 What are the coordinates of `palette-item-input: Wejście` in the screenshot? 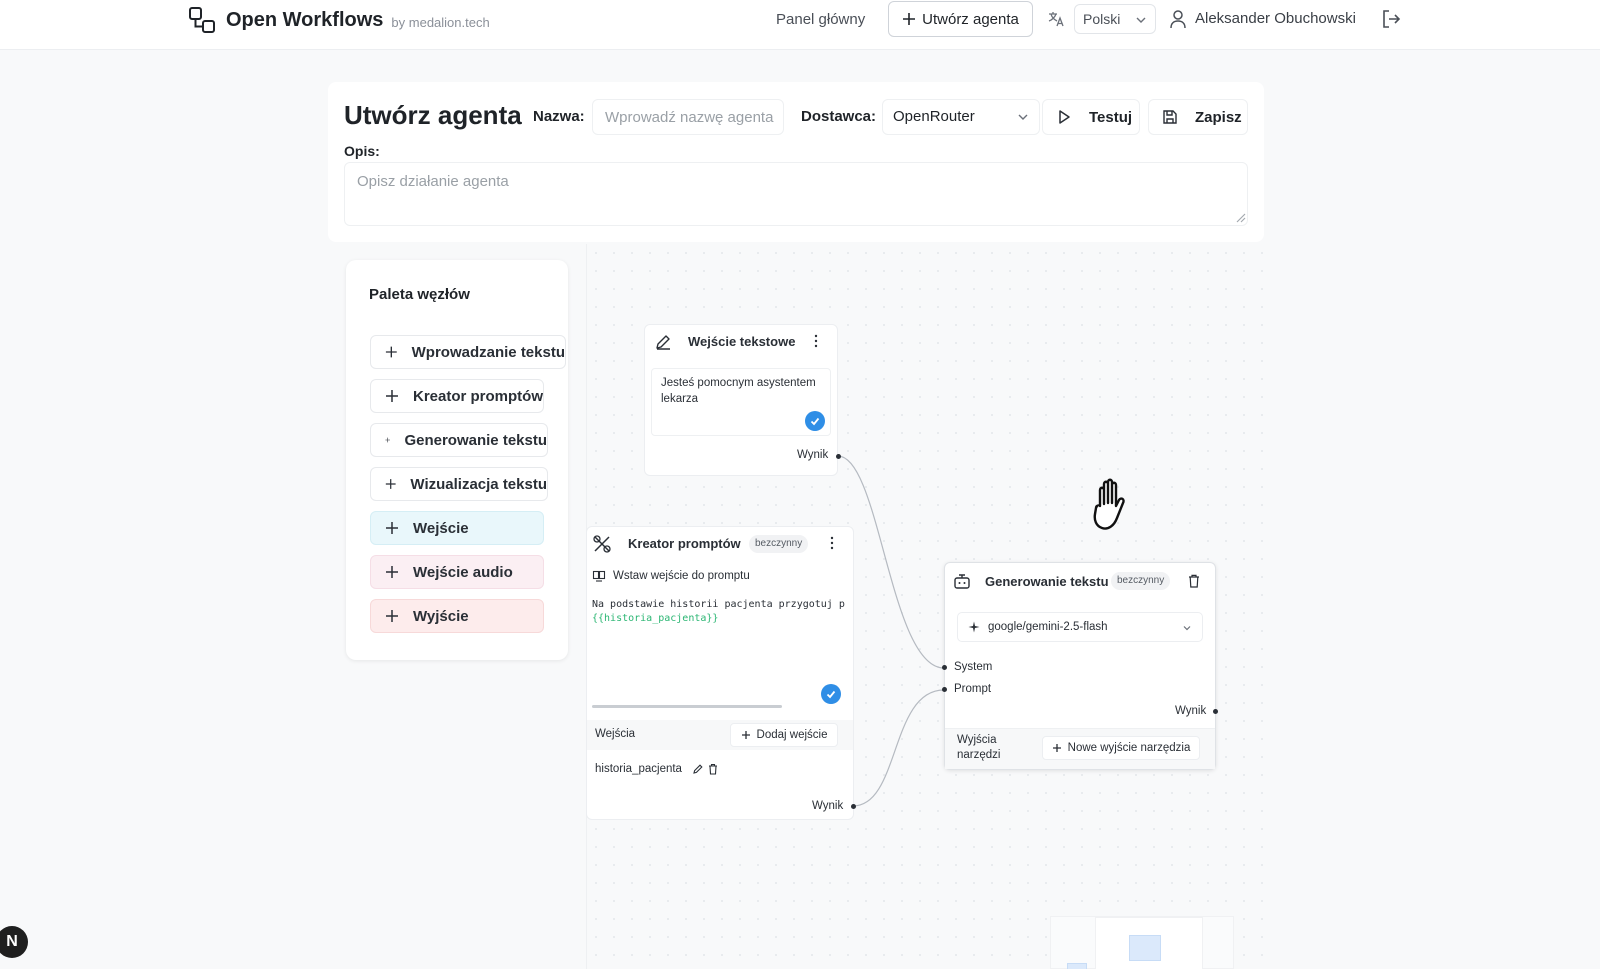 It's located at (457, 528).